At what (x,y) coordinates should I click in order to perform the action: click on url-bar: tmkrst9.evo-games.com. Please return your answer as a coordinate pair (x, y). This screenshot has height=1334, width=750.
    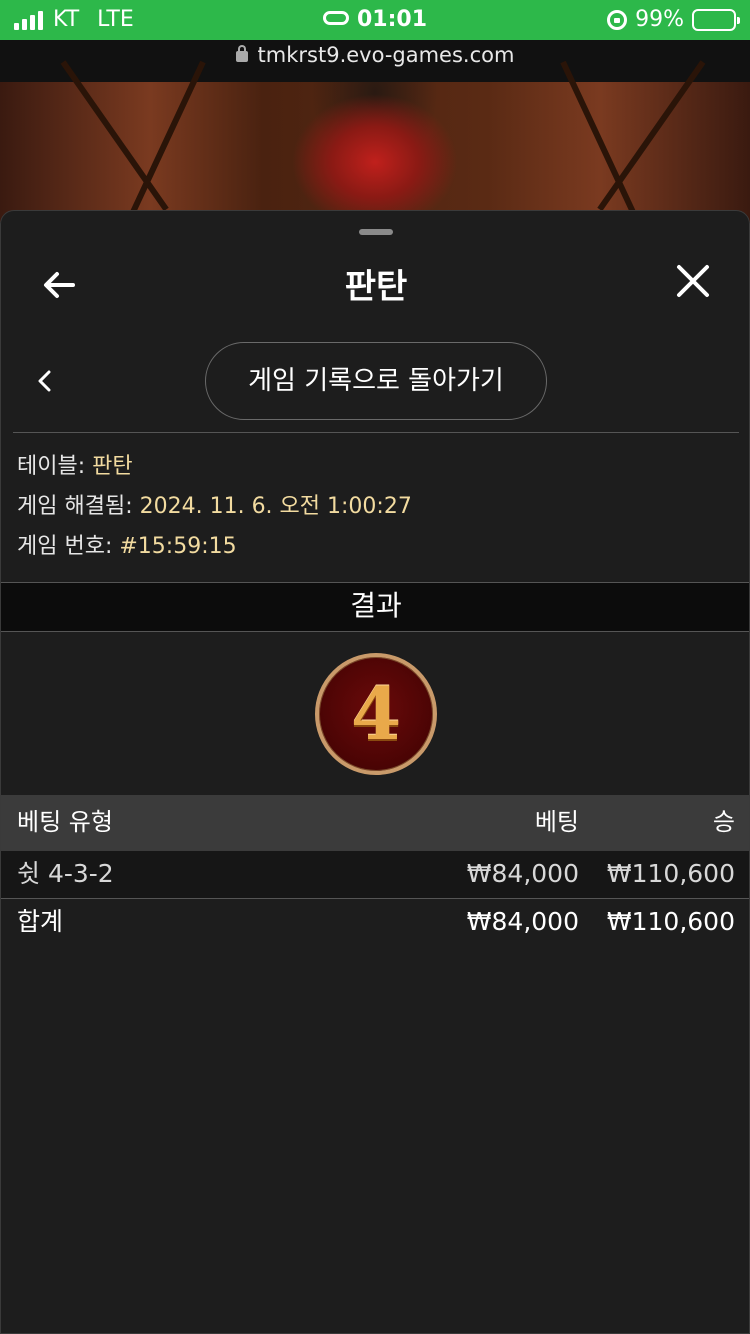
    Looking at the image, I should click on (375, 61).